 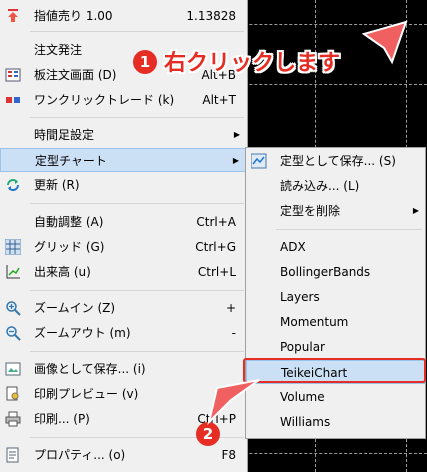 What do you see at coordinates (233, 402) in the screenshot?
I see `step-2-pointer-arrow-icon` at bounding box center [233, 402].